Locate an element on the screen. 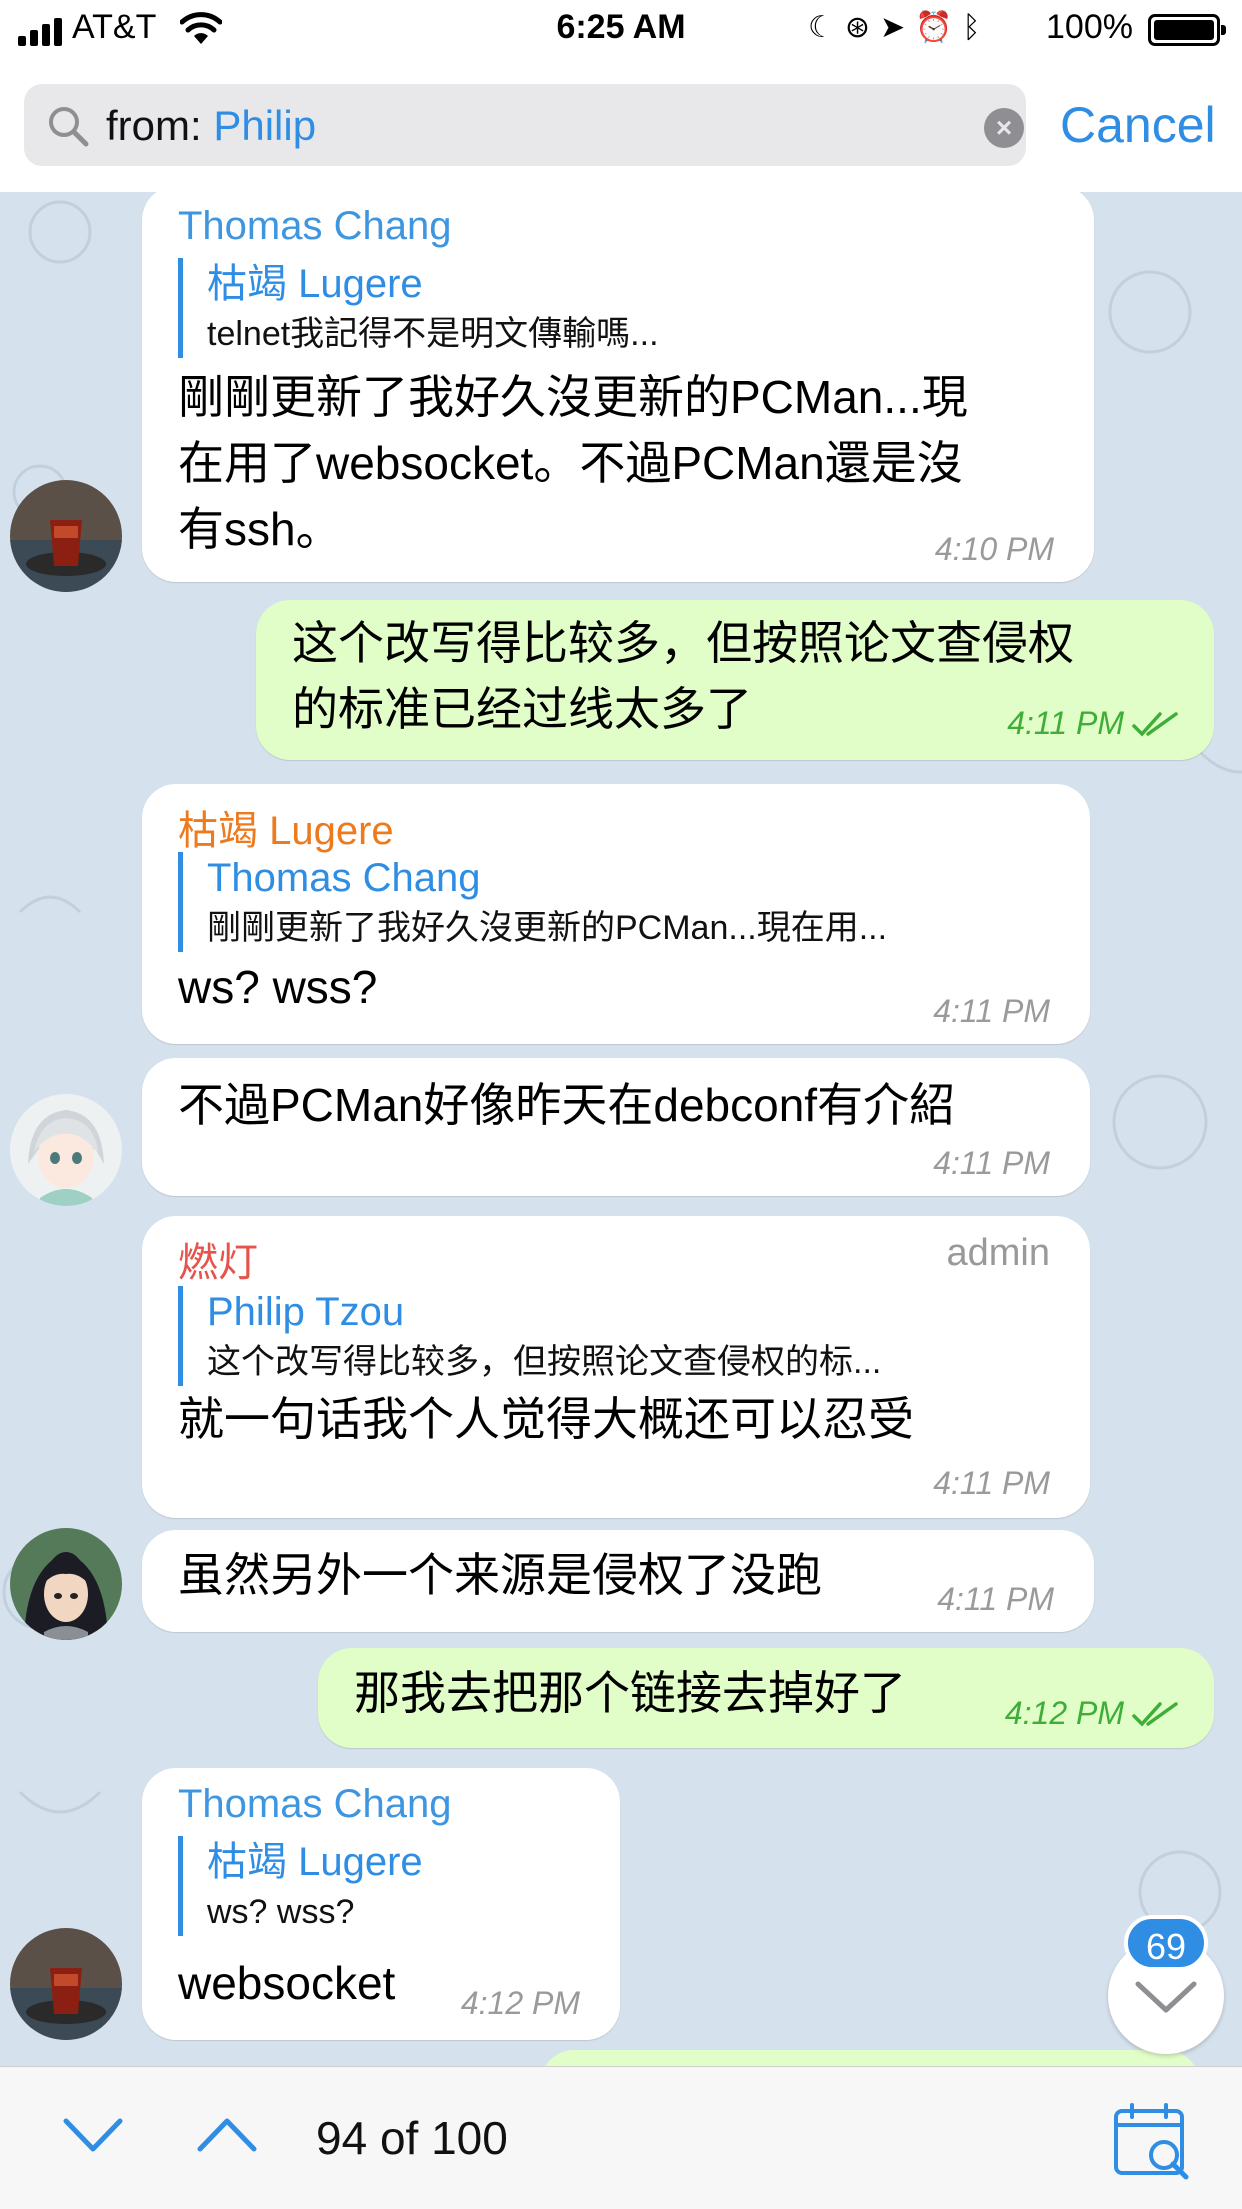  search-icon is located at coordinates (69, 127).